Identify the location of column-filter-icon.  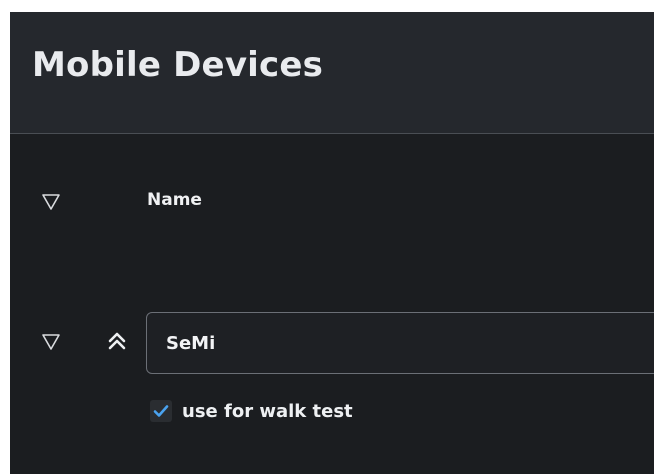
(51, 202).